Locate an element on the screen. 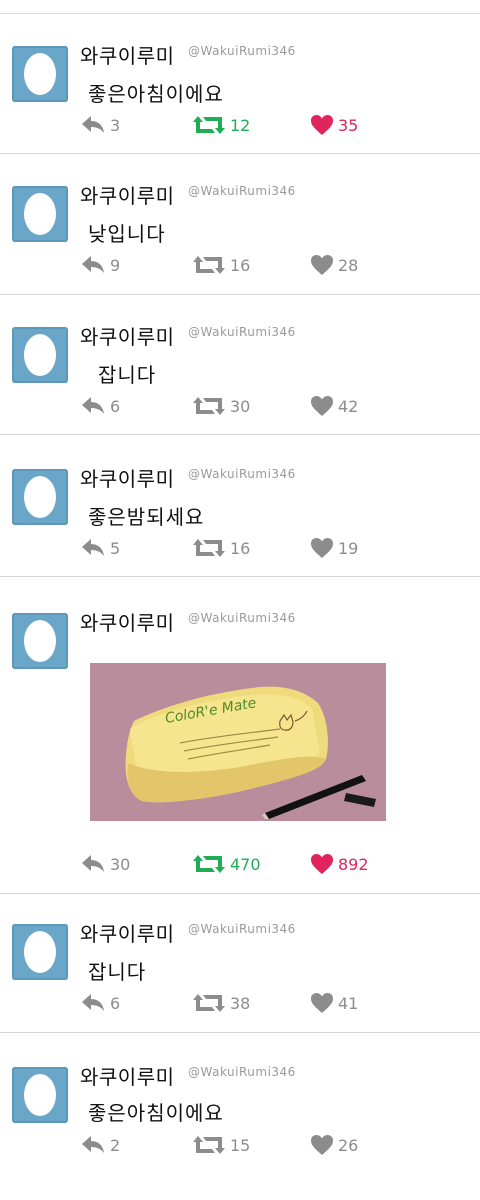 The width and height of the screenshot is (480, 1200). like-button: 28 is located at coordinates (334, 265).